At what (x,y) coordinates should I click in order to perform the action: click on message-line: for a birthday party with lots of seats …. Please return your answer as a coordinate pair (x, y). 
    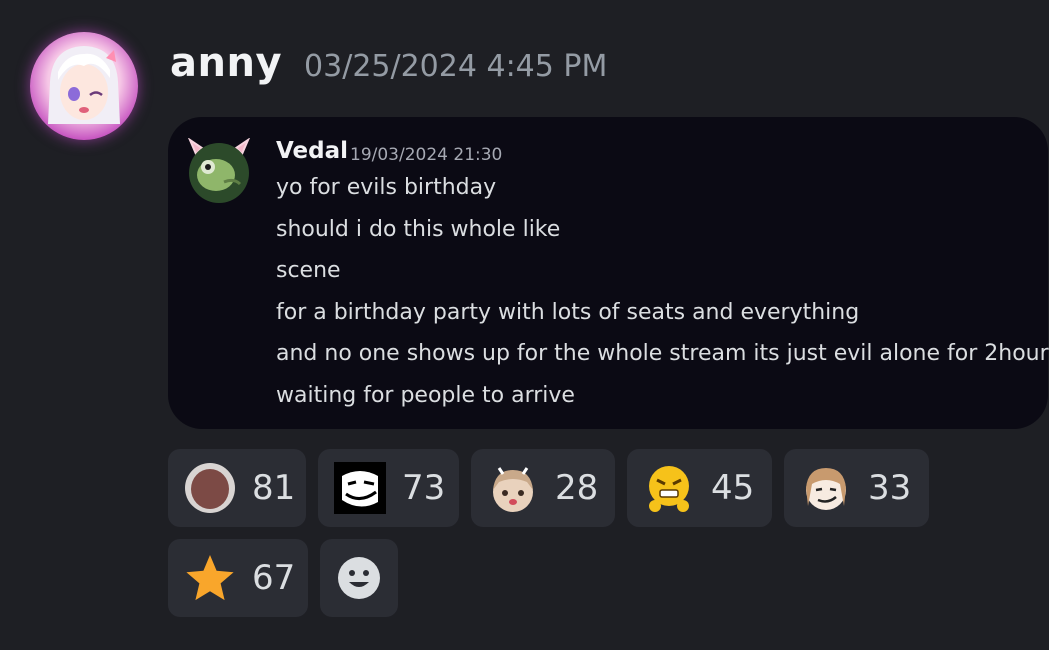
    Looking at the image, I should click on (568, 312).